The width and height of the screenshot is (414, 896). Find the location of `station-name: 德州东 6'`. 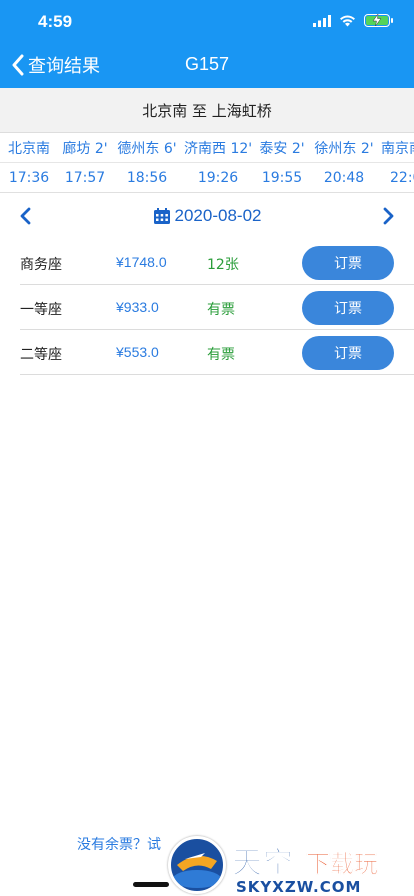

station-name: 德州东 6' is located at coordinates (147, 148).